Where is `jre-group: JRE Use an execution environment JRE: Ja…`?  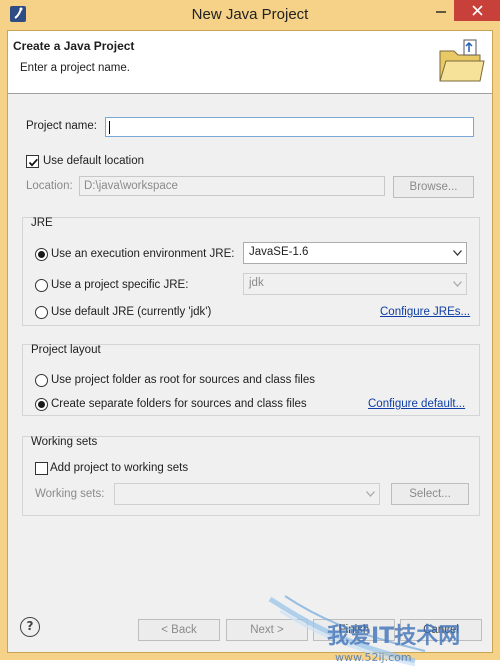
jre-group: JRE Use an execution environment JRE: Ja… is located at coordinates (251, 271).